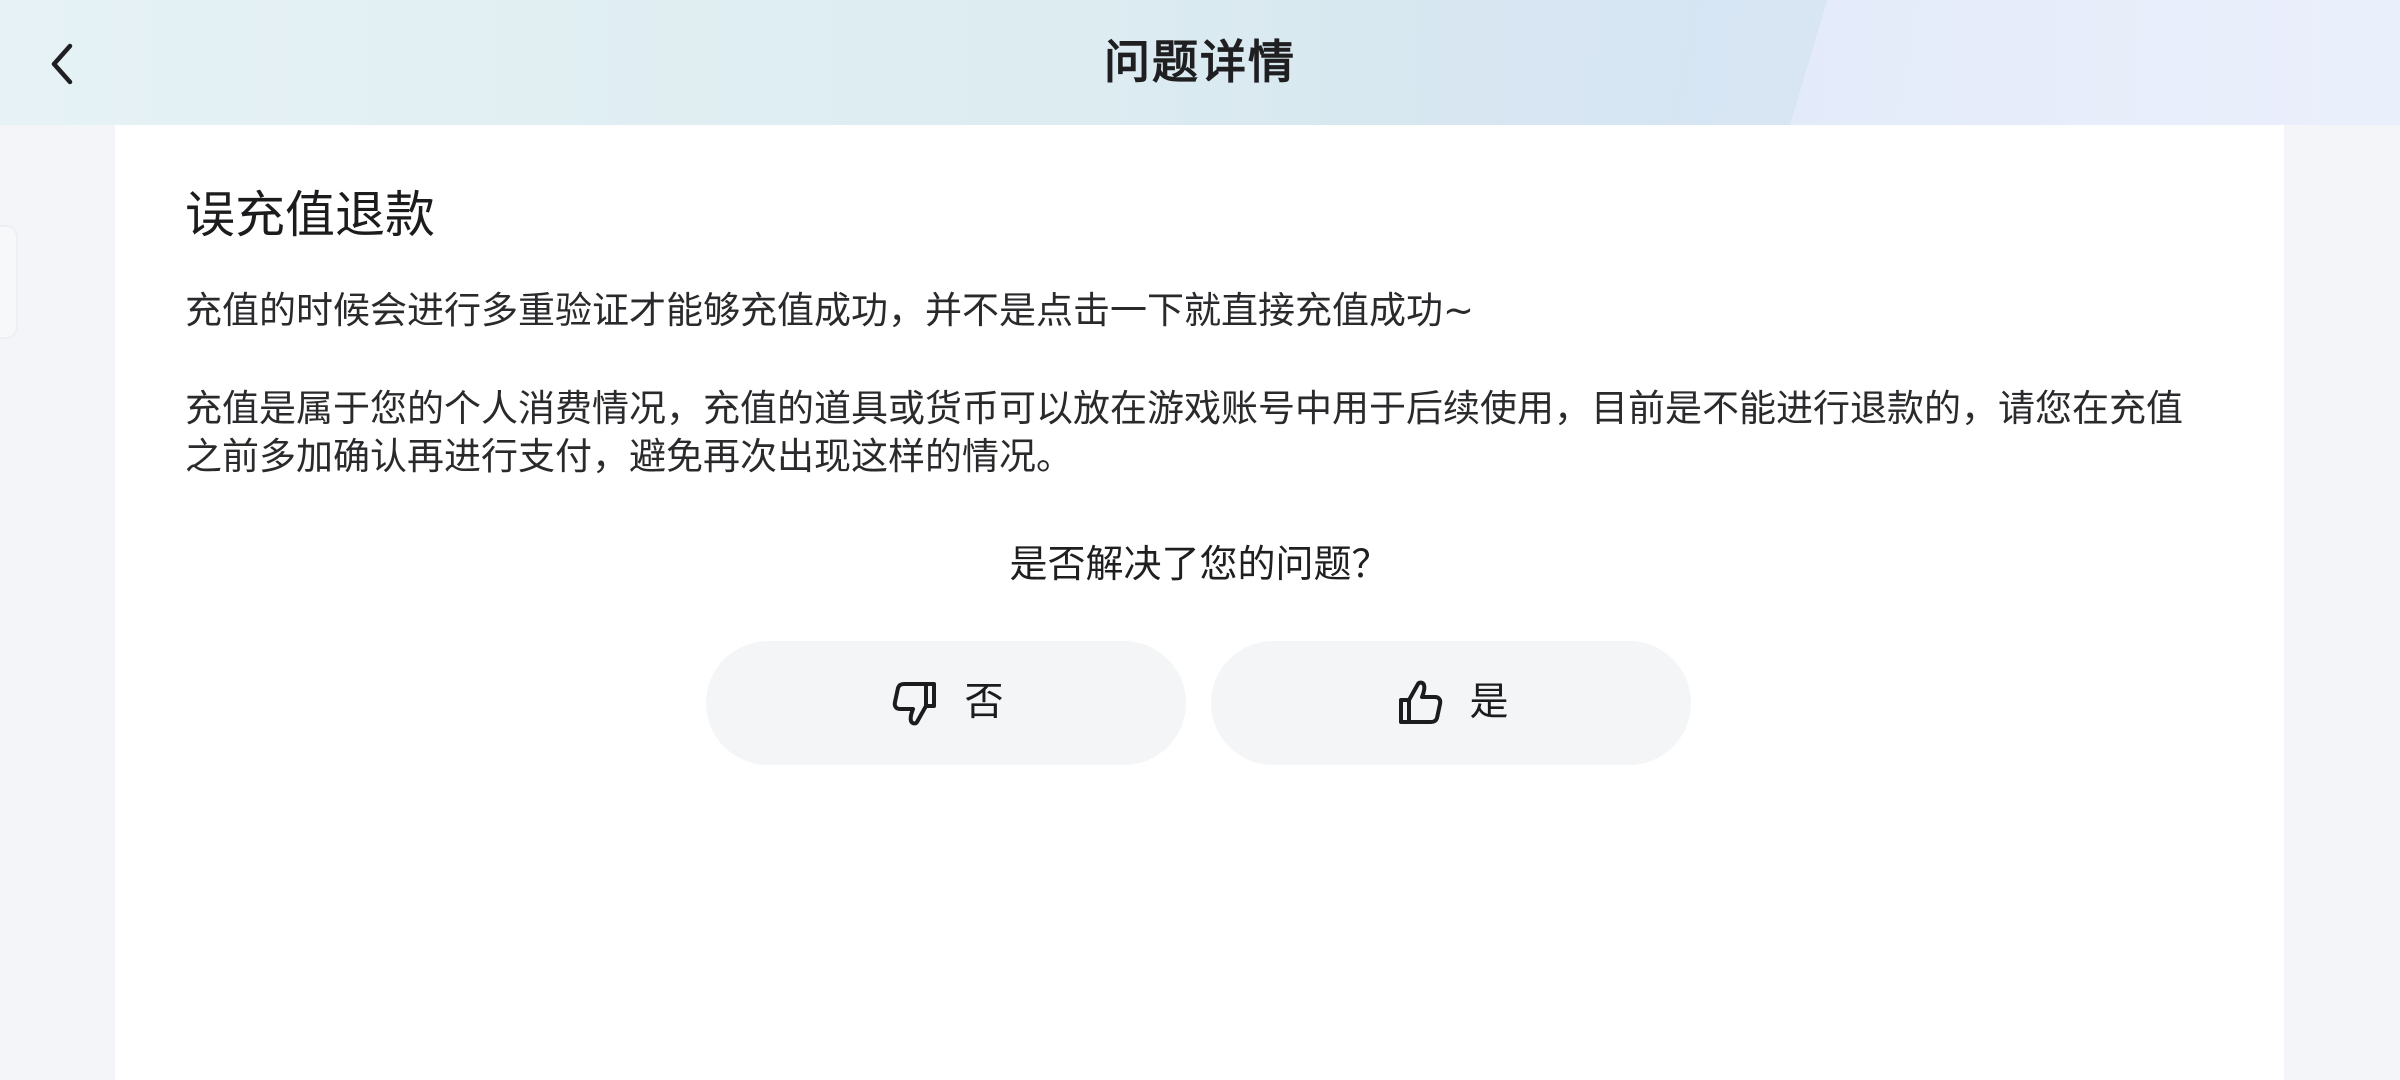 The width and height of the screenshot is (2400, 1080). I want to click on feedback-question: 是否解决了您的问题？, so click(1199, 564).